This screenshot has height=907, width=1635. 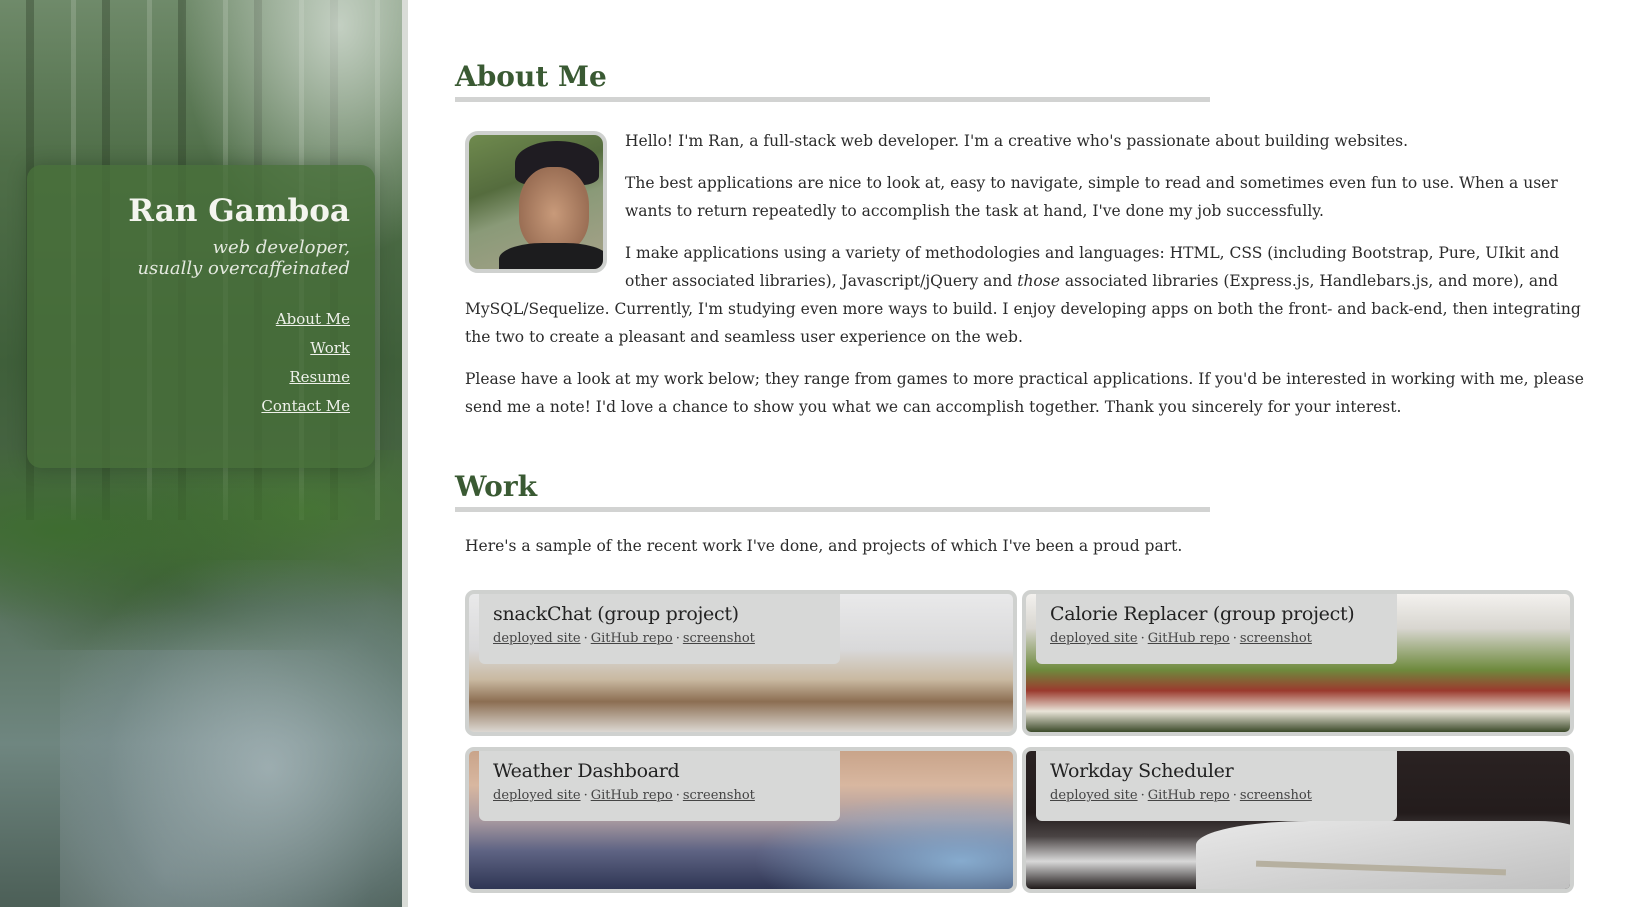 What do you see at coordinates (1202, 614) in the screenshot?
I see `project-title: Calorie Replacer (group project)` at bounding box center [1202, 614].